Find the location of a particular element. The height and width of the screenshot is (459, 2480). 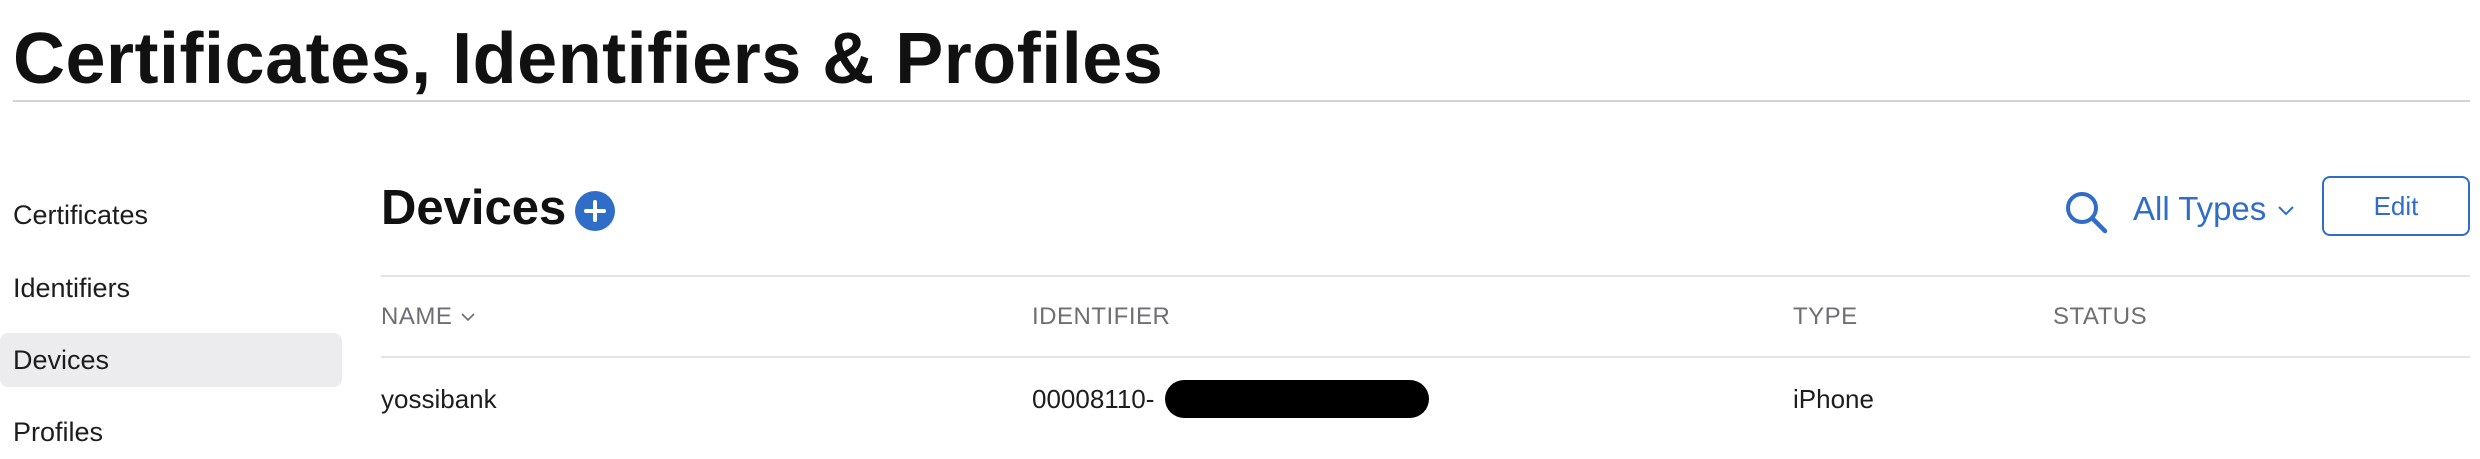

column-header-status: STATUS is located at coordinates (2100, 317).